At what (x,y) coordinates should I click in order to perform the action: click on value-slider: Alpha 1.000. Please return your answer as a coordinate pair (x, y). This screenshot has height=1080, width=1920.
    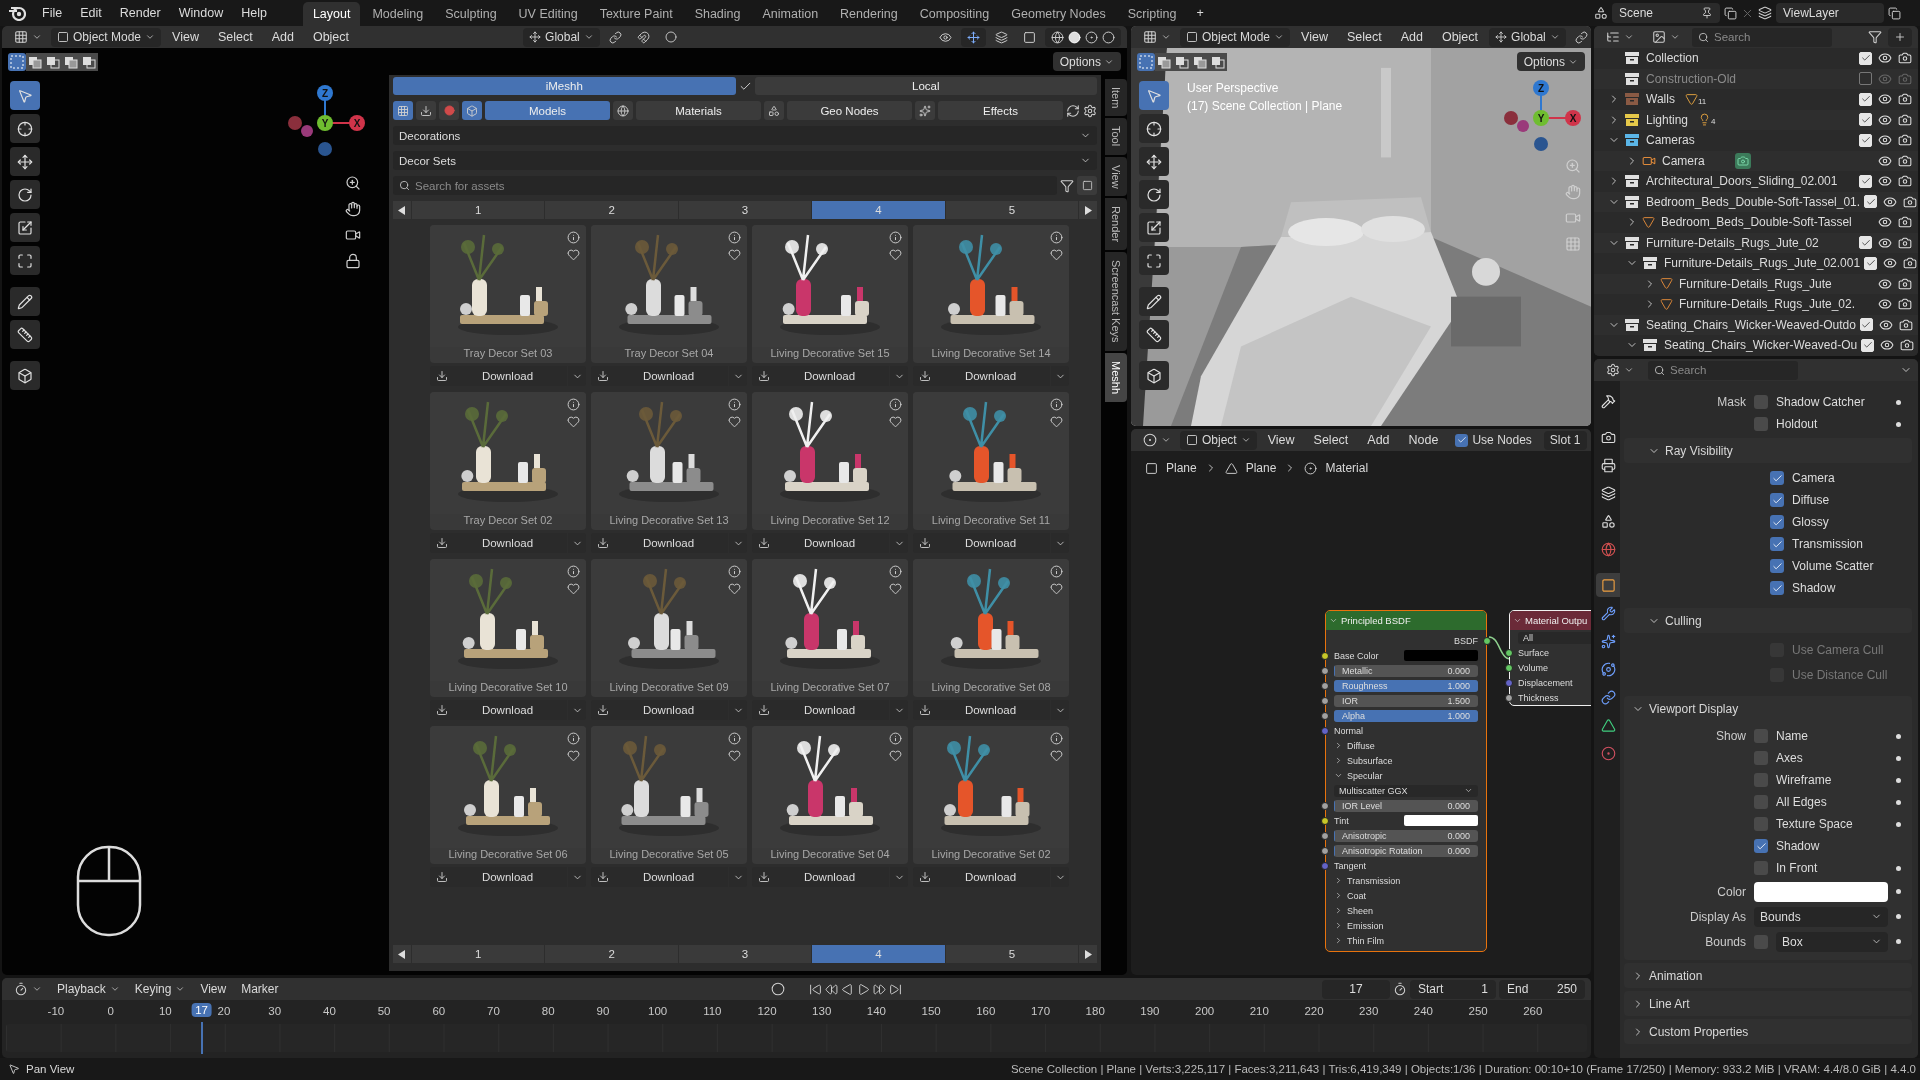
    Looking at the image, I should click on (1406, 715).